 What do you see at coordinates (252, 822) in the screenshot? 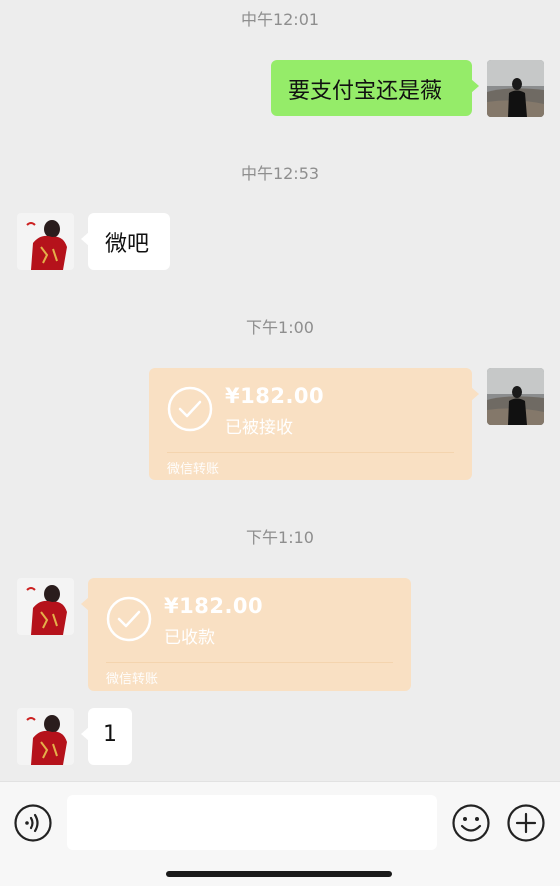
I see `message-input` at bounding box center [252, 822].